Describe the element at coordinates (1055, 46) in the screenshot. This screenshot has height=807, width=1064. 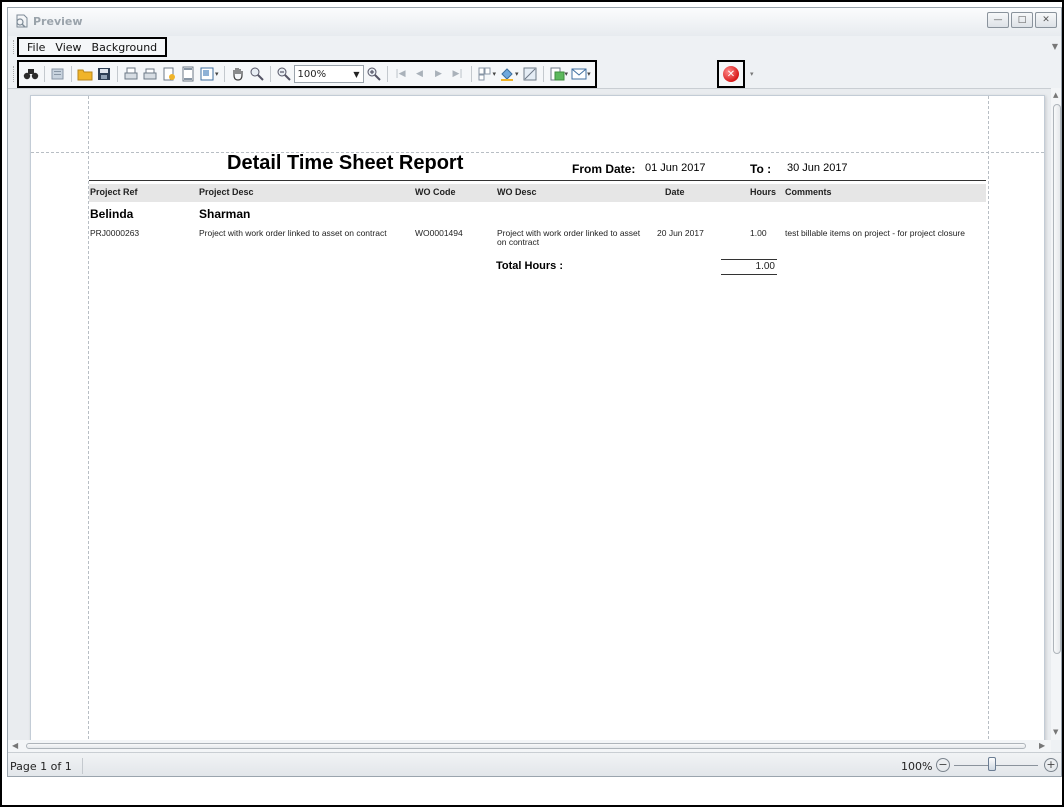
I see `menubar-overflow-chevron-icon: ▼` at that location.